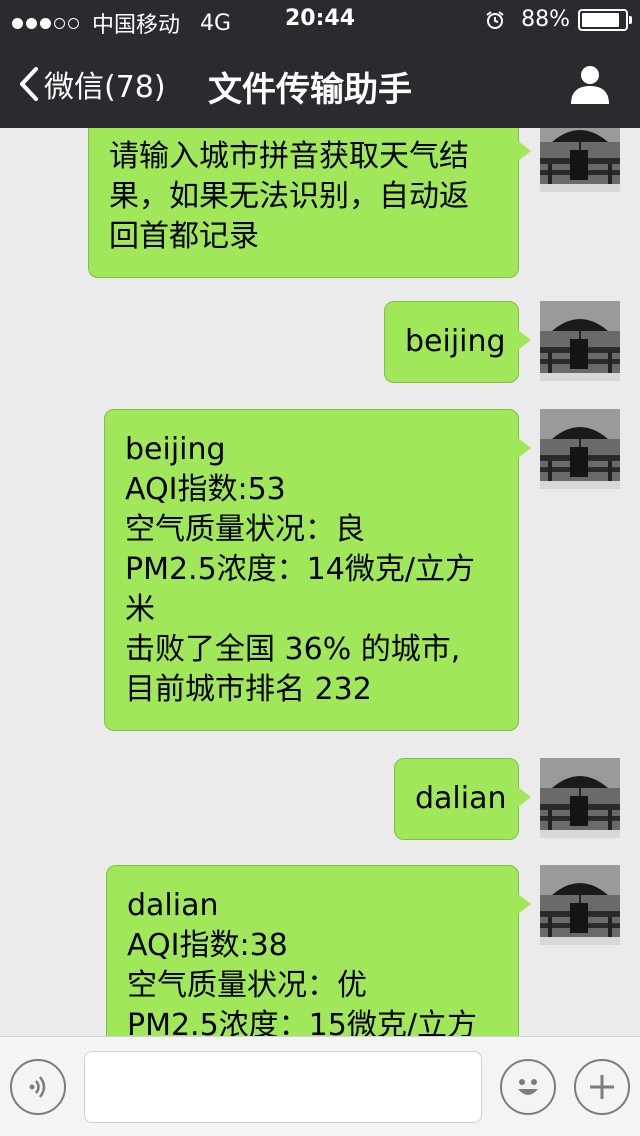 The height and width of the screenshot is (1136, 640). I want to click on message-bubble: dalian AQI指数:38 空气质量状况：优 PM2.5浓度：15微克/立方, so click(318, 950).